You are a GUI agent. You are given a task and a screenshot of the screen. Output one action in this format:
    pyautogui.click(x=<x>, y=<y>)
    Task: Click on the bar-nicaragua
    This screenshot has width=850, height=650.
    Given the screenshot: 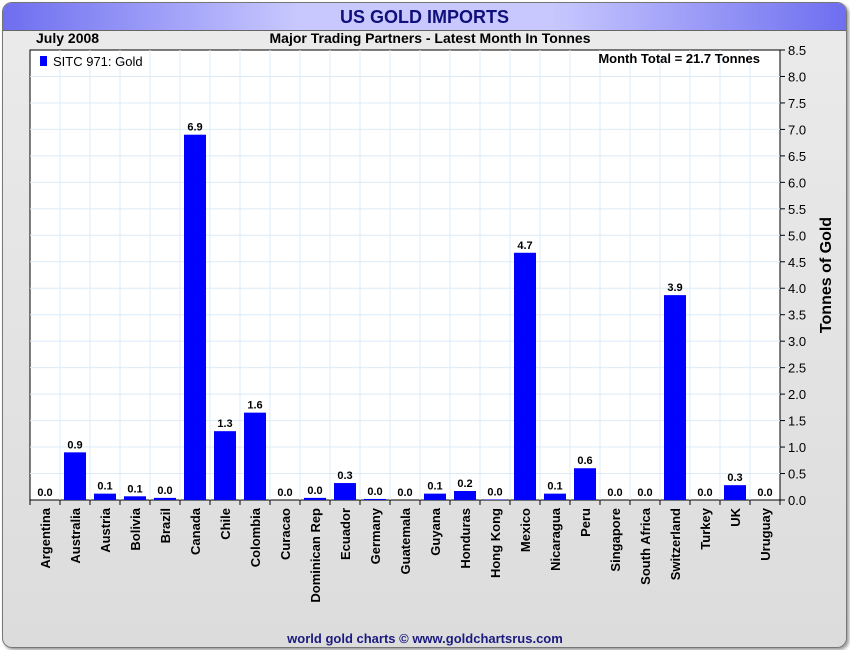 What is the action you would take?
    pyautogui.click(x=555, y=496)
    